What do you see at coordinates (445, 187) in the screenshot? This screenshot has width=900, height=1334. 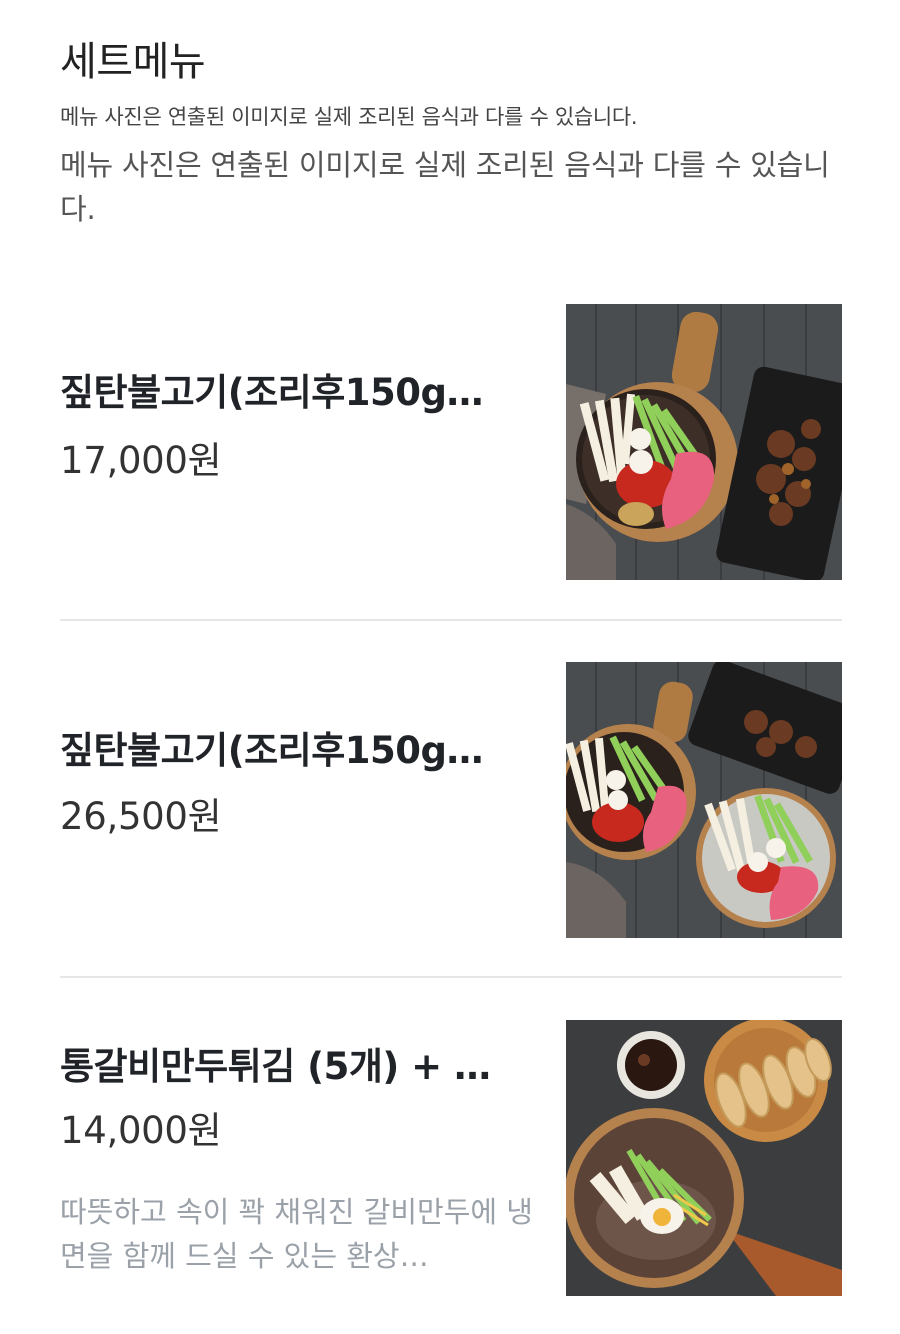 I see `photo-notice-large: 메뉴 사진은 연출된 이미지로 실제 조리된 음식과 다를 수 있습니다.` at bounding box center [445, 187].